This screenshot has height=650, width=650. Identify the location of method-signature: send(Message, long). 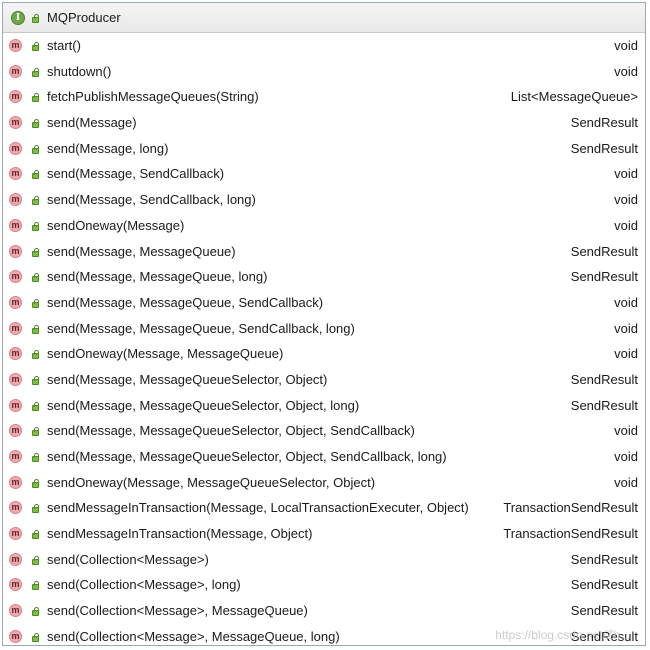
(108, 148).